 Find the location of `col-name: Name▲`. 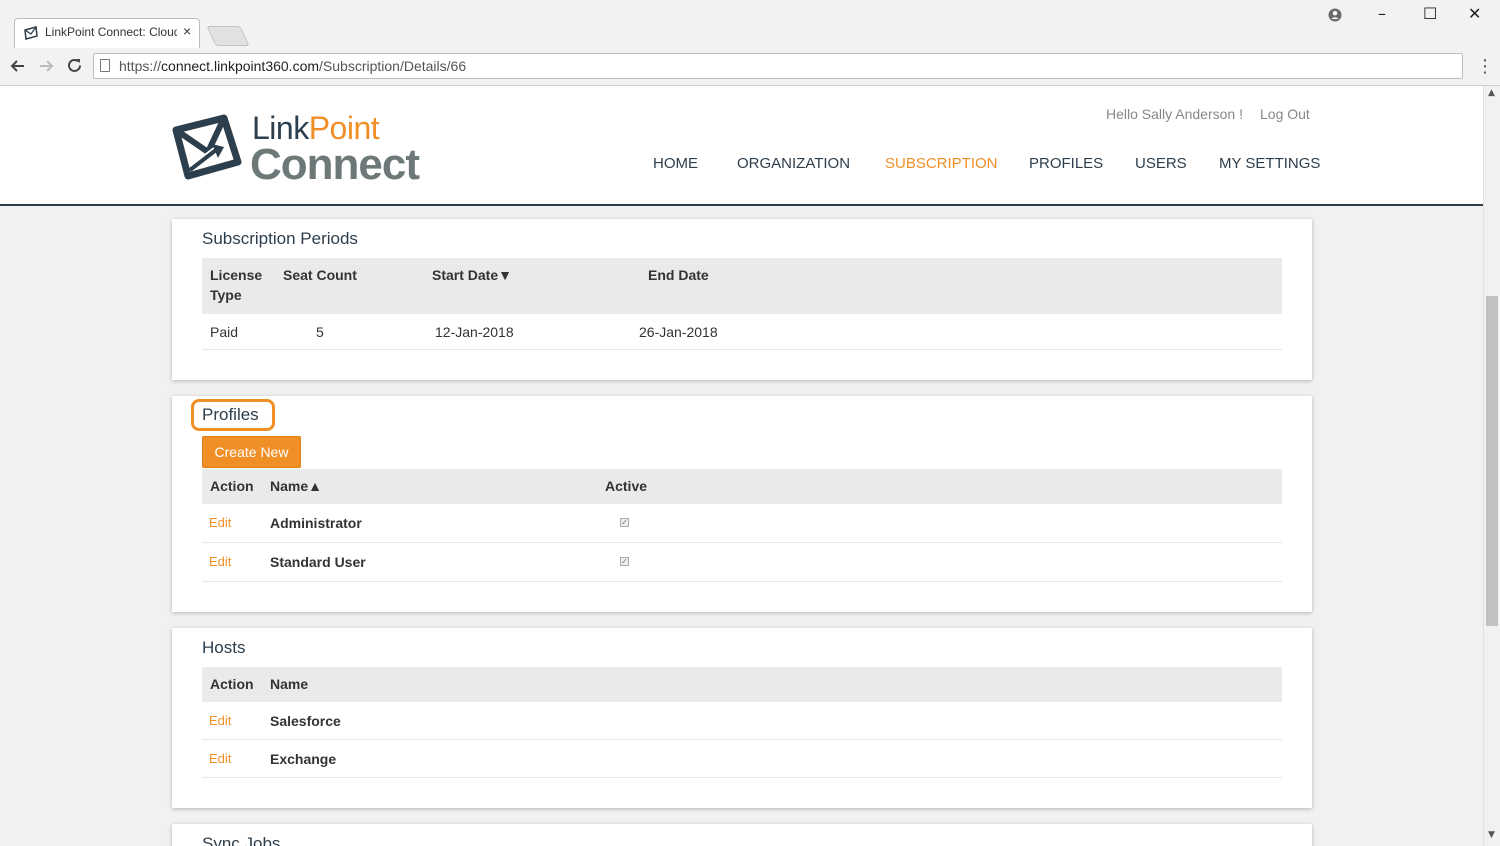

col-name: Name▲ is located at coordinates (296, 486).